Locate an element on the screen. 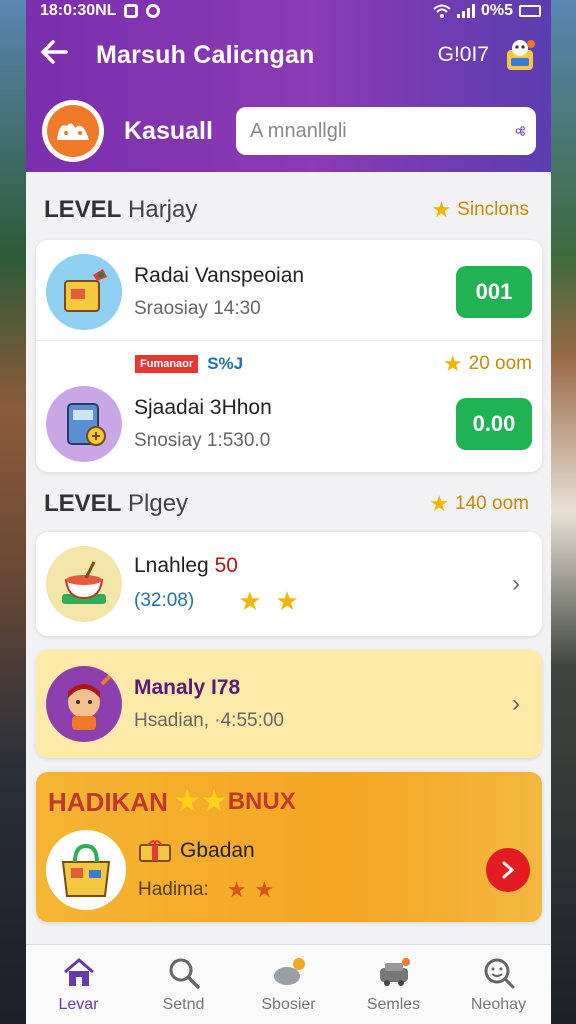 The height and width of the screenshot is (1024, 576). list-item: Manaly I78 Hsadian, ·4:55:00 › is located at coordinates (289, 704).